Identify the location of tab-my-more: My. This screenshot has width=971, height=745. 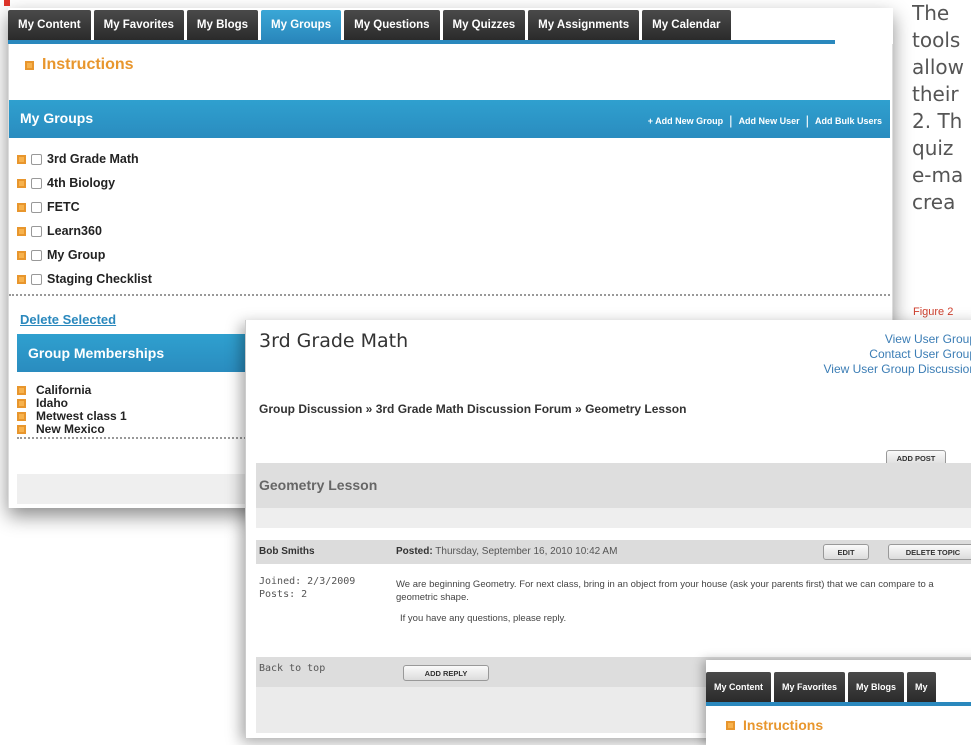
(921, 687).